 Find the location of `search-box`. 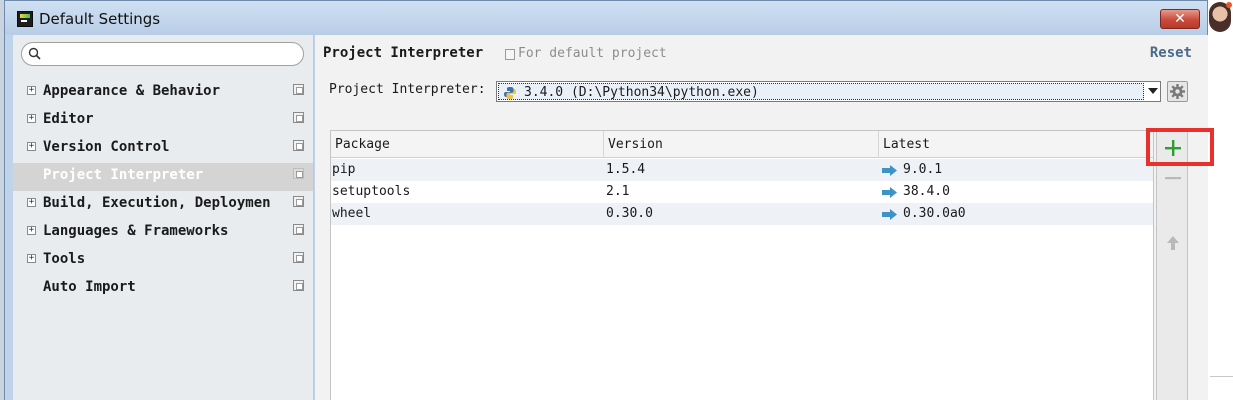

search-box is located at coordinates (162, 54).